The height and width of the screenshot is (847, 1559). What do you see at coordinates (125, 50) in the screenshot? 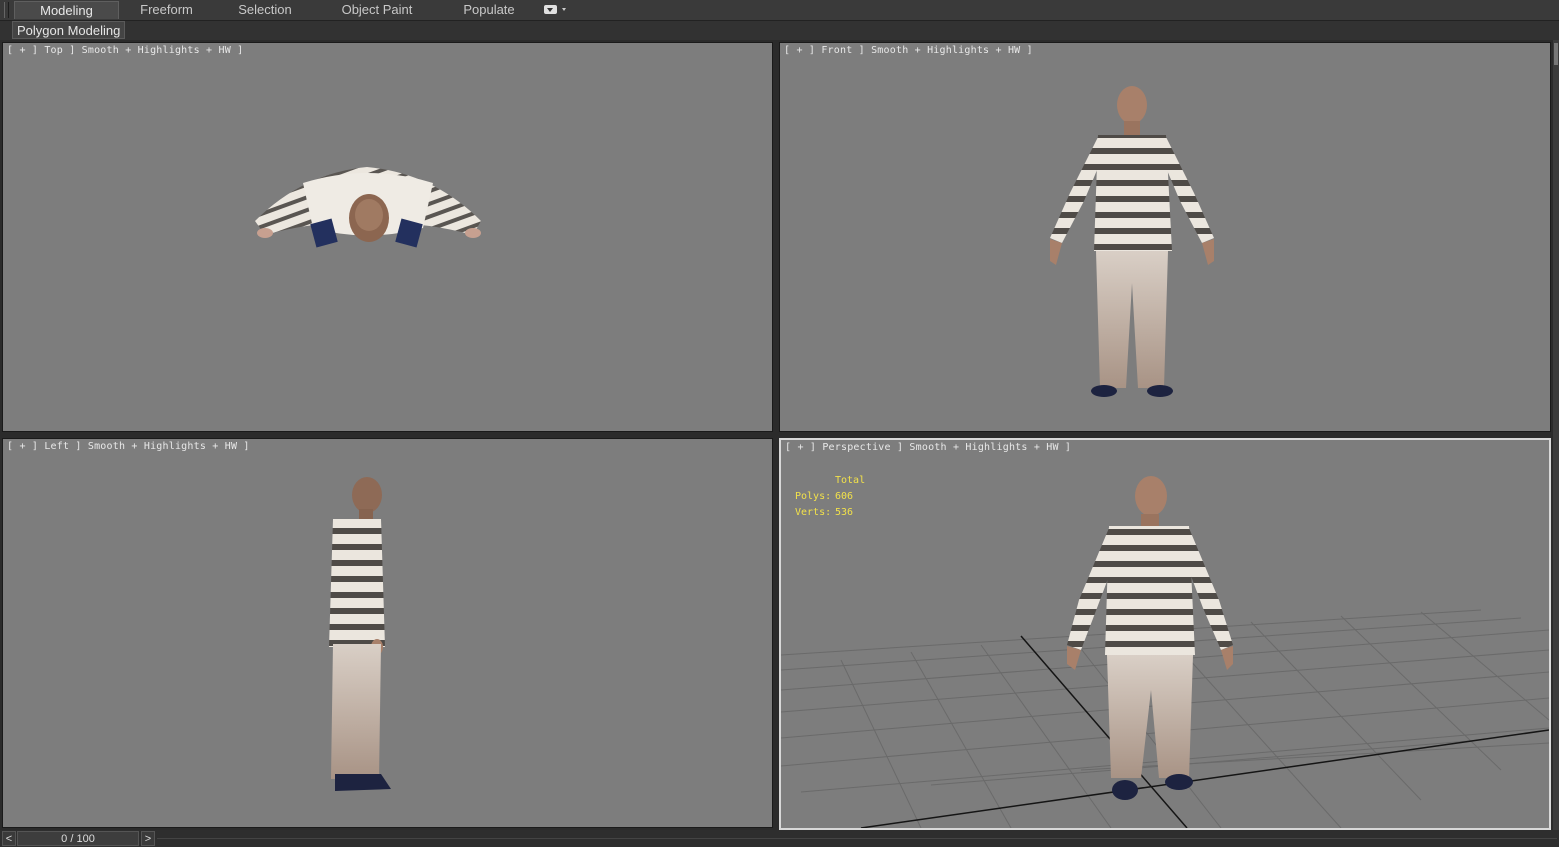
I see `viewport-label-top: [ + ] Top ] Smooth + Highlights + HW ]` at bounding box center [125, 50].